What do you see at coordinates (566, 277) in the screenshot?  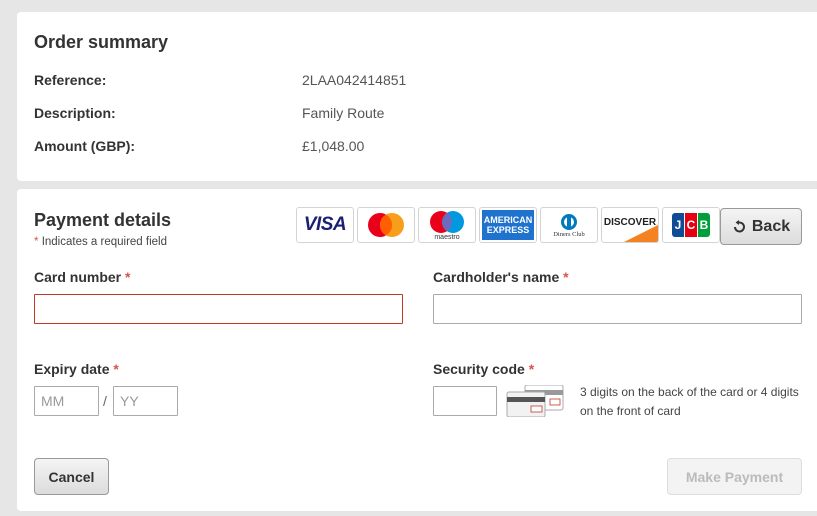 I see `cardholder-required-marker: *` at bounding box center [566, 277].